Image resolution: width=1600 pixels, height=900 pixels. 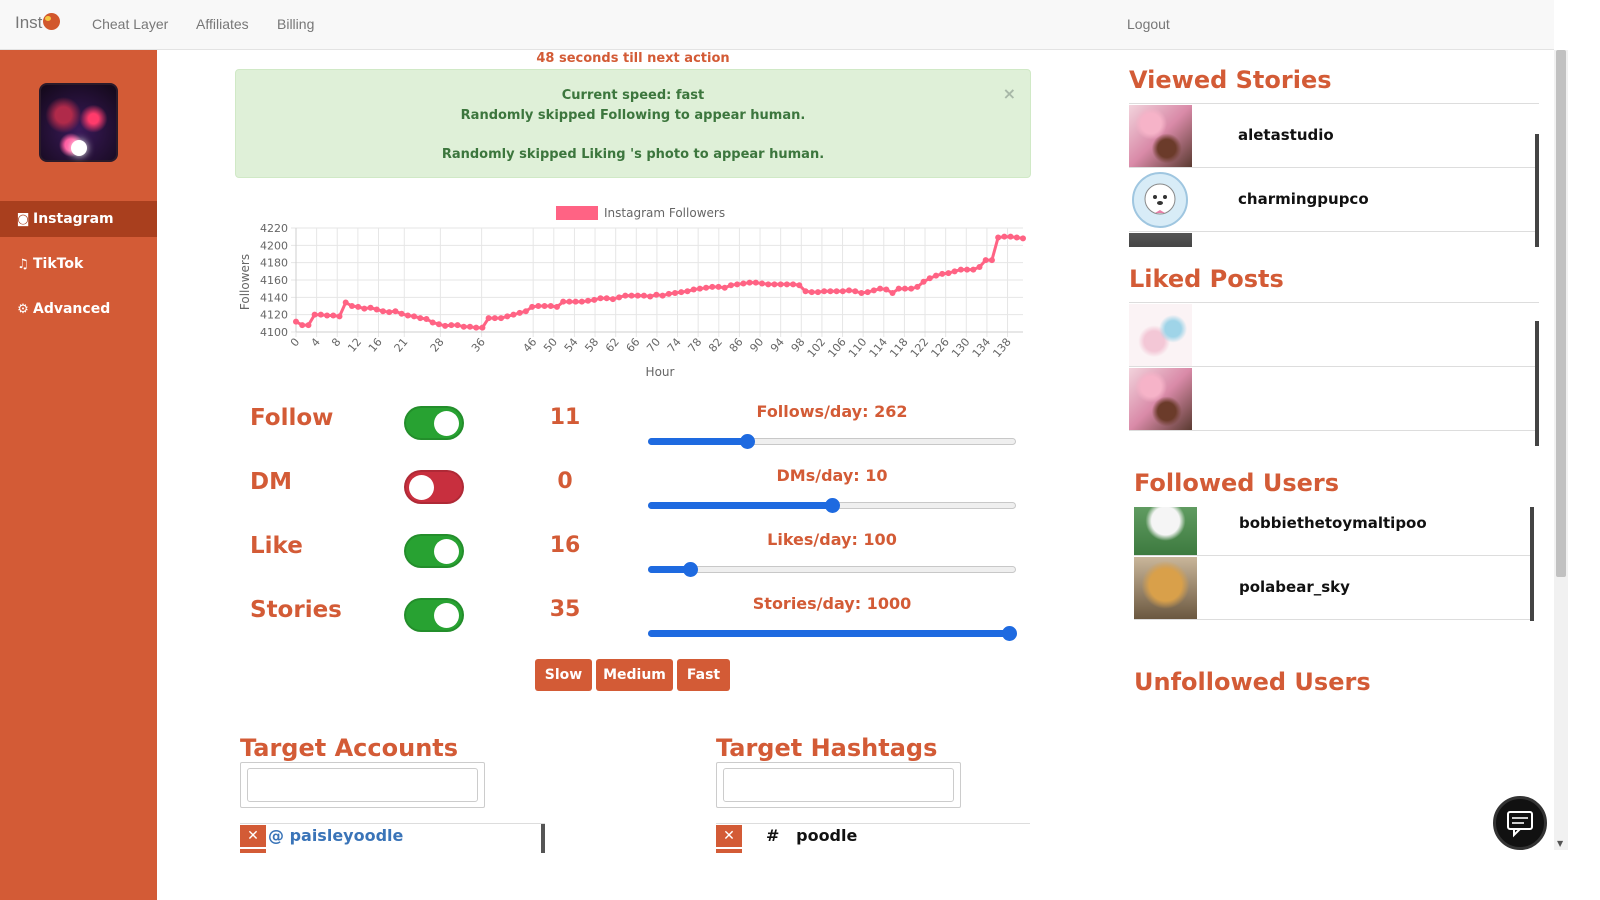 I want to click on target-accounts-input, so click(x=362, y=785).